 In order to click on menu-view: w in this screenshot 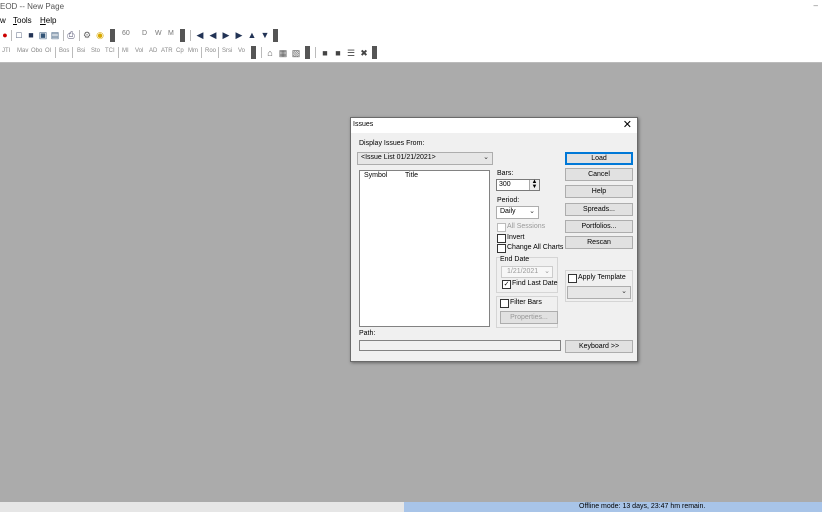, I will do `click(3, 20)`.